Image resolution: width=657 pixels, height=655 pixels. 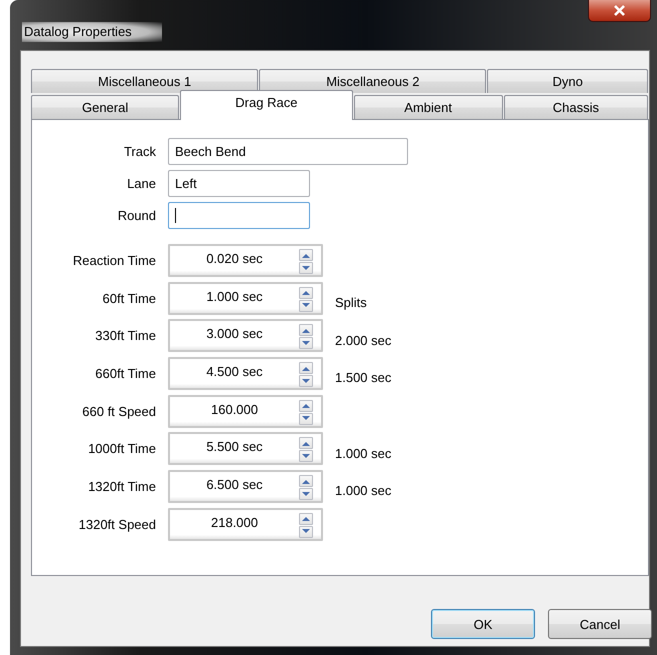 I want to click on field-label: Round, so click(x=136, y=215).